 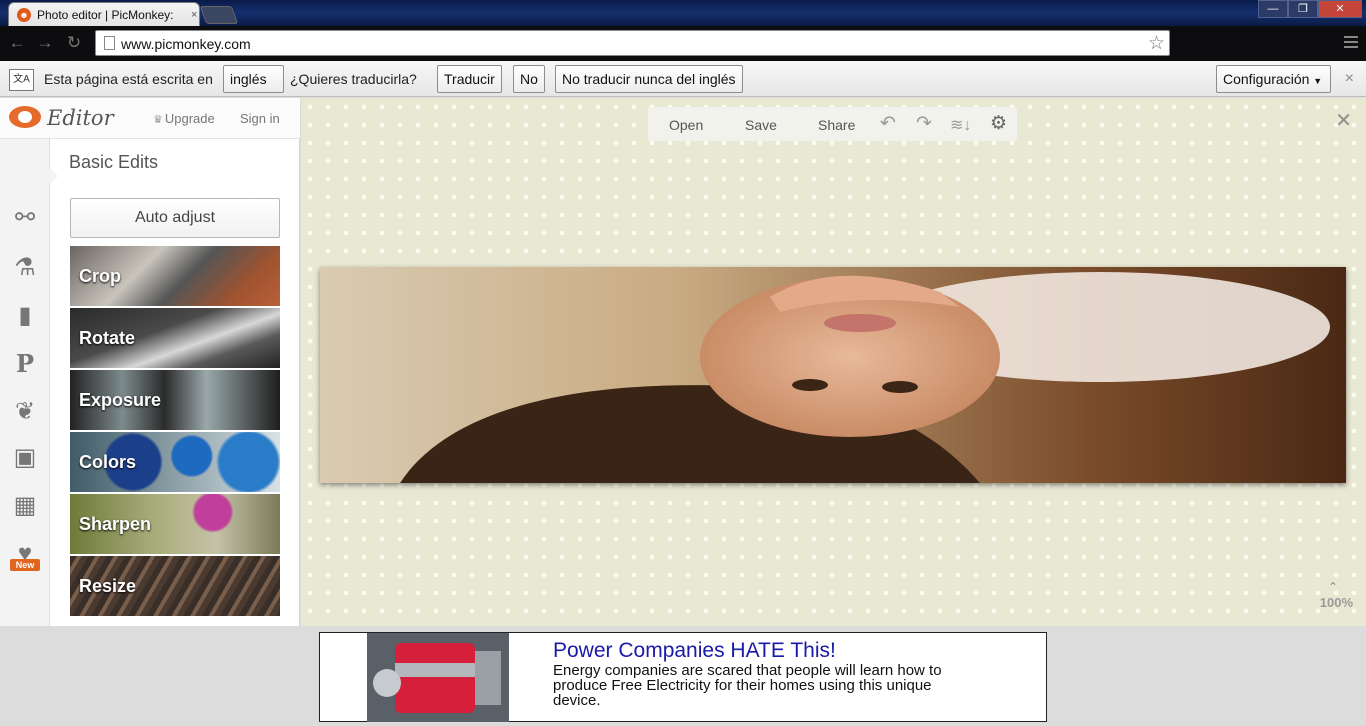 What do you see at coordinates (115, 524) in the screenshot?
I see `tool-label: Sharpen` at bounding box center [115, 524].